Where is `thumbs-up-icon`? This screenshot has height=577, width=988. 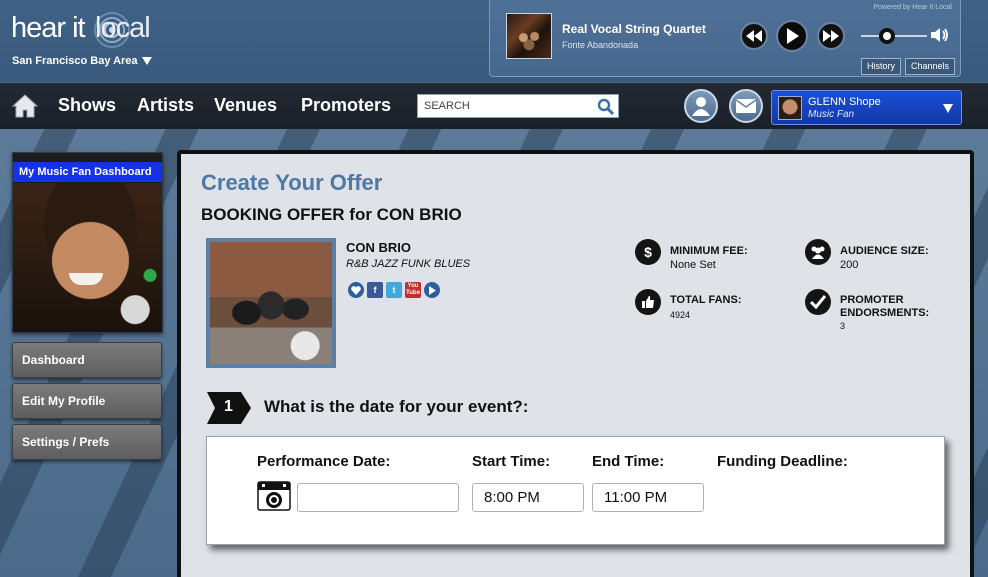 thumbs-up-icon is located at coordinates (648, 302).